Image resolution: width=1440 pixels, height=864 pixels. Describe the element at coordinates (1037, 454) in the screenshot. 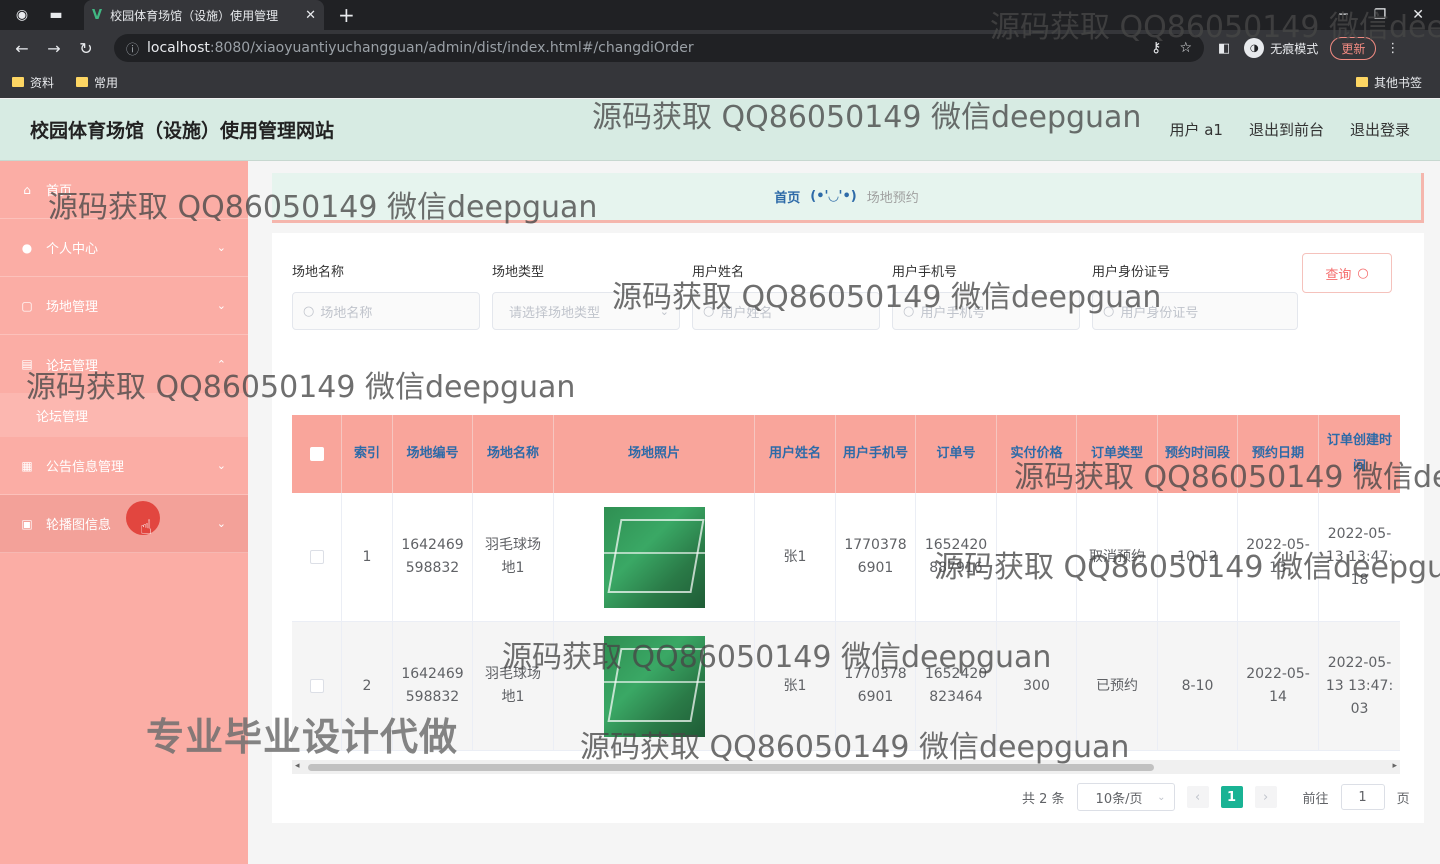

I see `table-header-cell: 实付价格` at that location.